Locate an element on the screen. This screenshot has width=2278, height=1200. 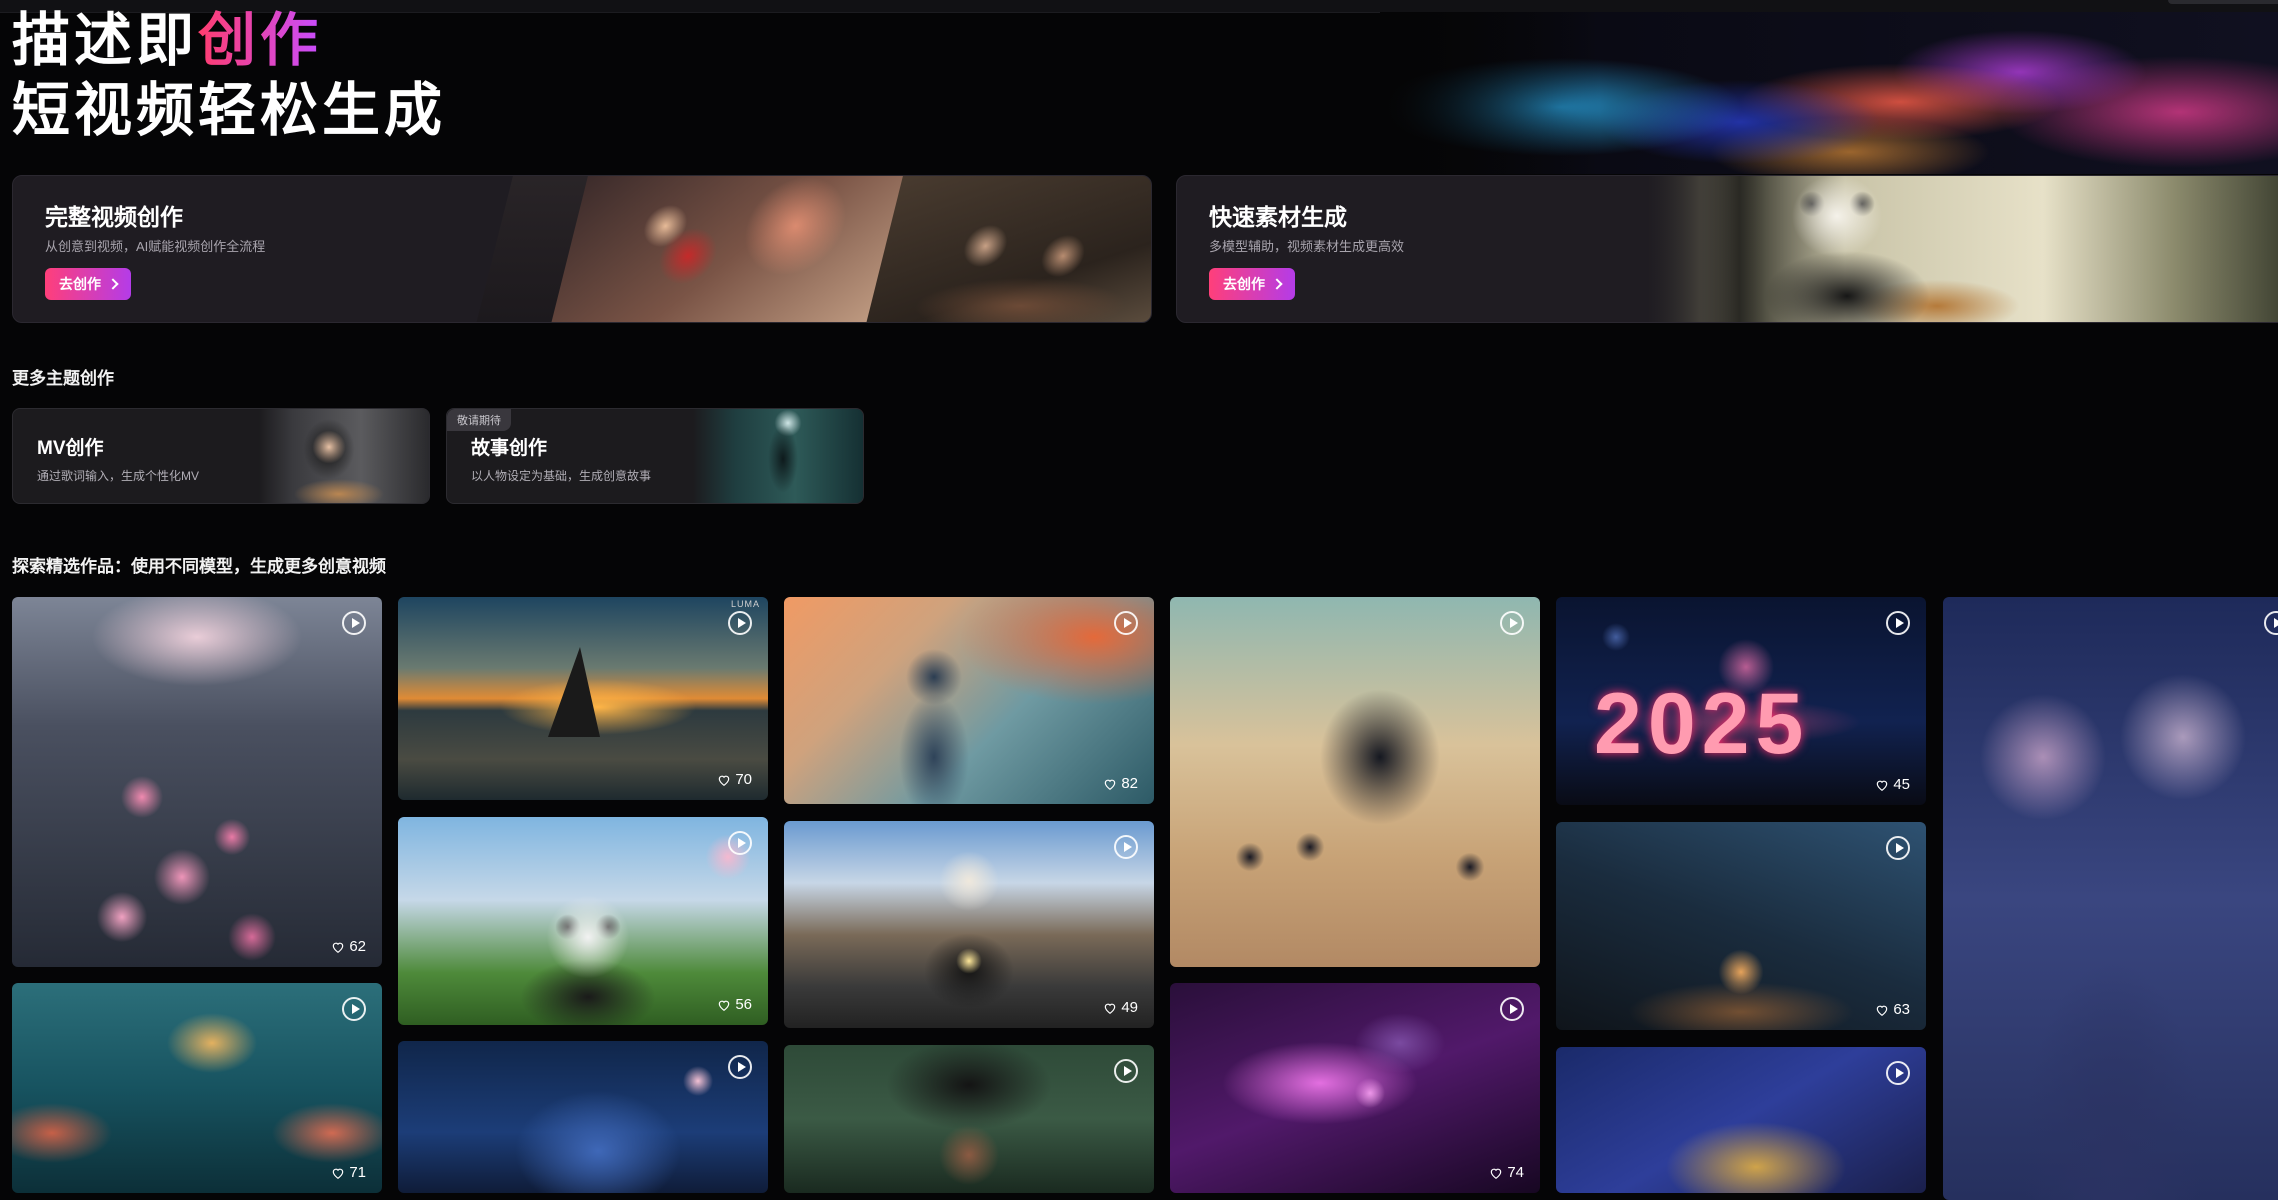
hero-title-line2: 短视频轻松生成 is located at coordinates (229, 110).